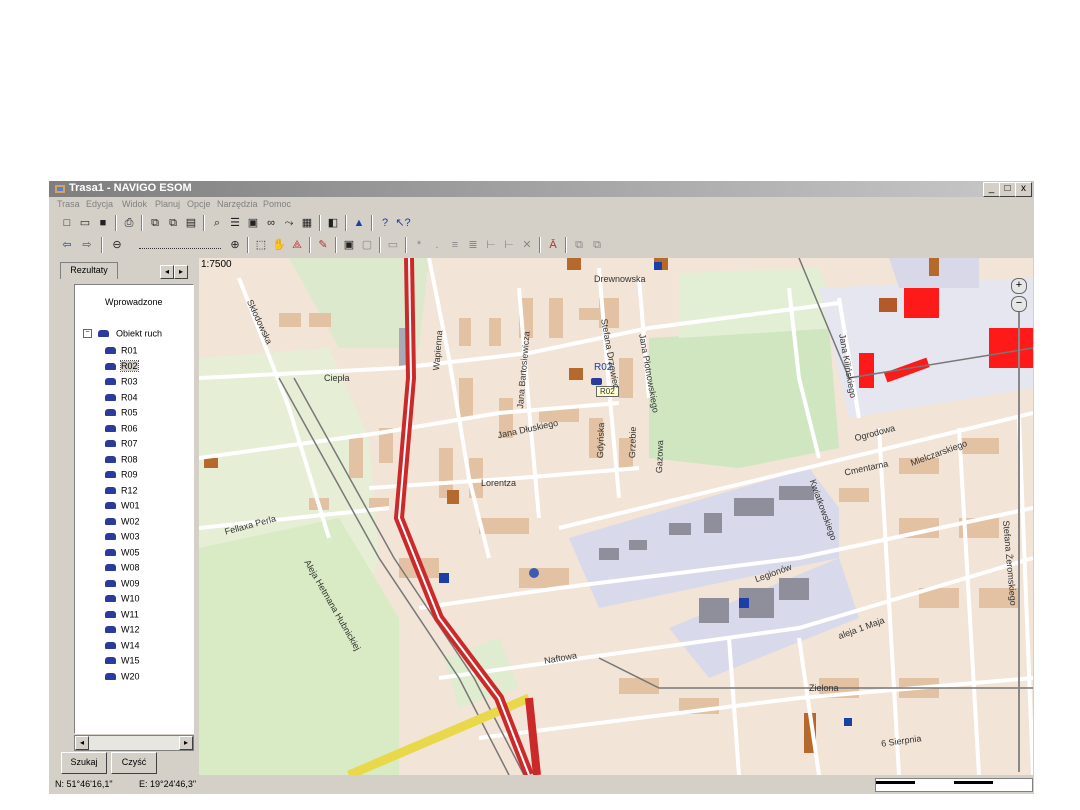 The width and height of the screenshot is (1080, 810). What do you see at coordinates (307, 223) in the screenshot?
I see `grid-icon: ▦` at bounding box center [307, 223].